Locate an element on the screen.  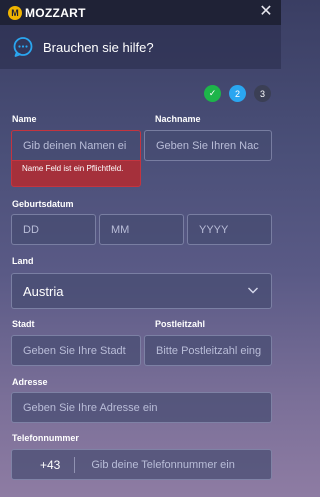
mozzart-logo: M MOZZART is located at coordinates (47, 12).